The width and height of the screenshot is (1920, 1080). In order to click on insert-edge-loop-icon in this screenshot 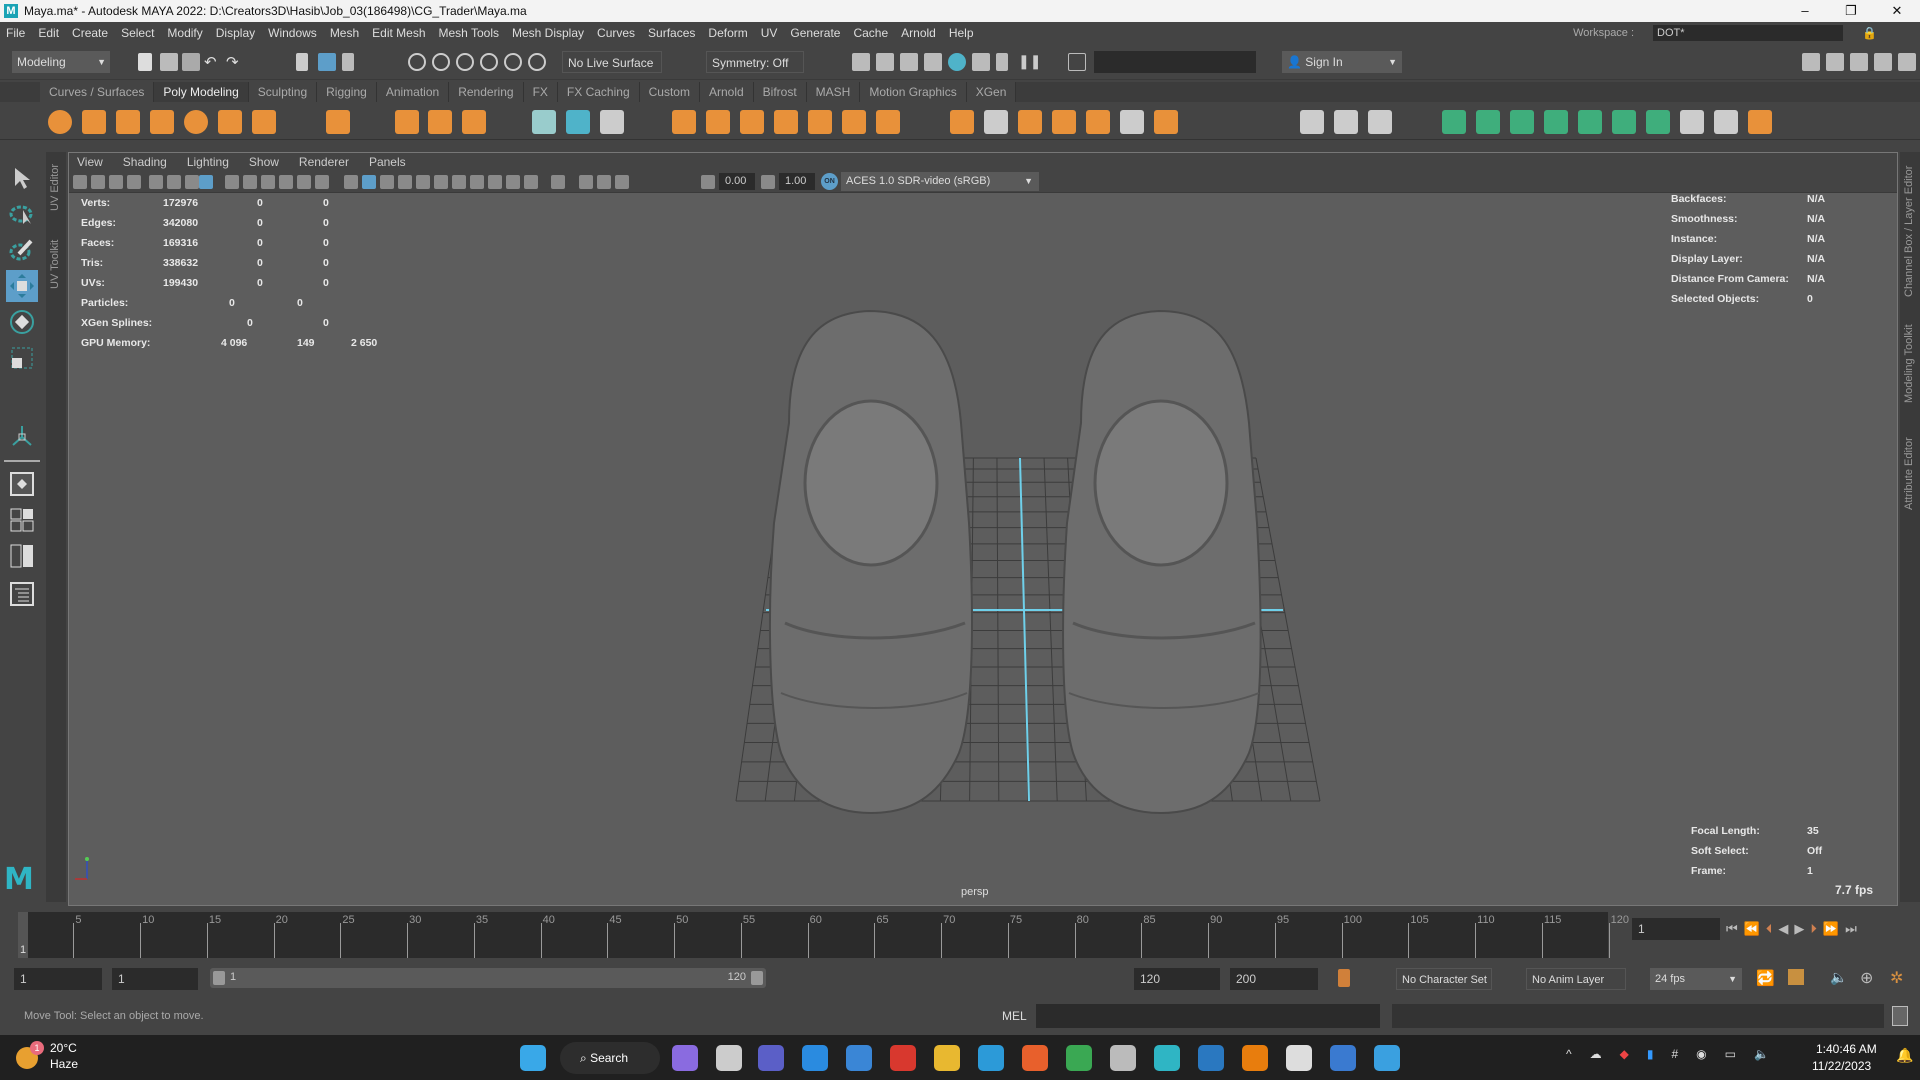, I will do `click(1346, 122)`.